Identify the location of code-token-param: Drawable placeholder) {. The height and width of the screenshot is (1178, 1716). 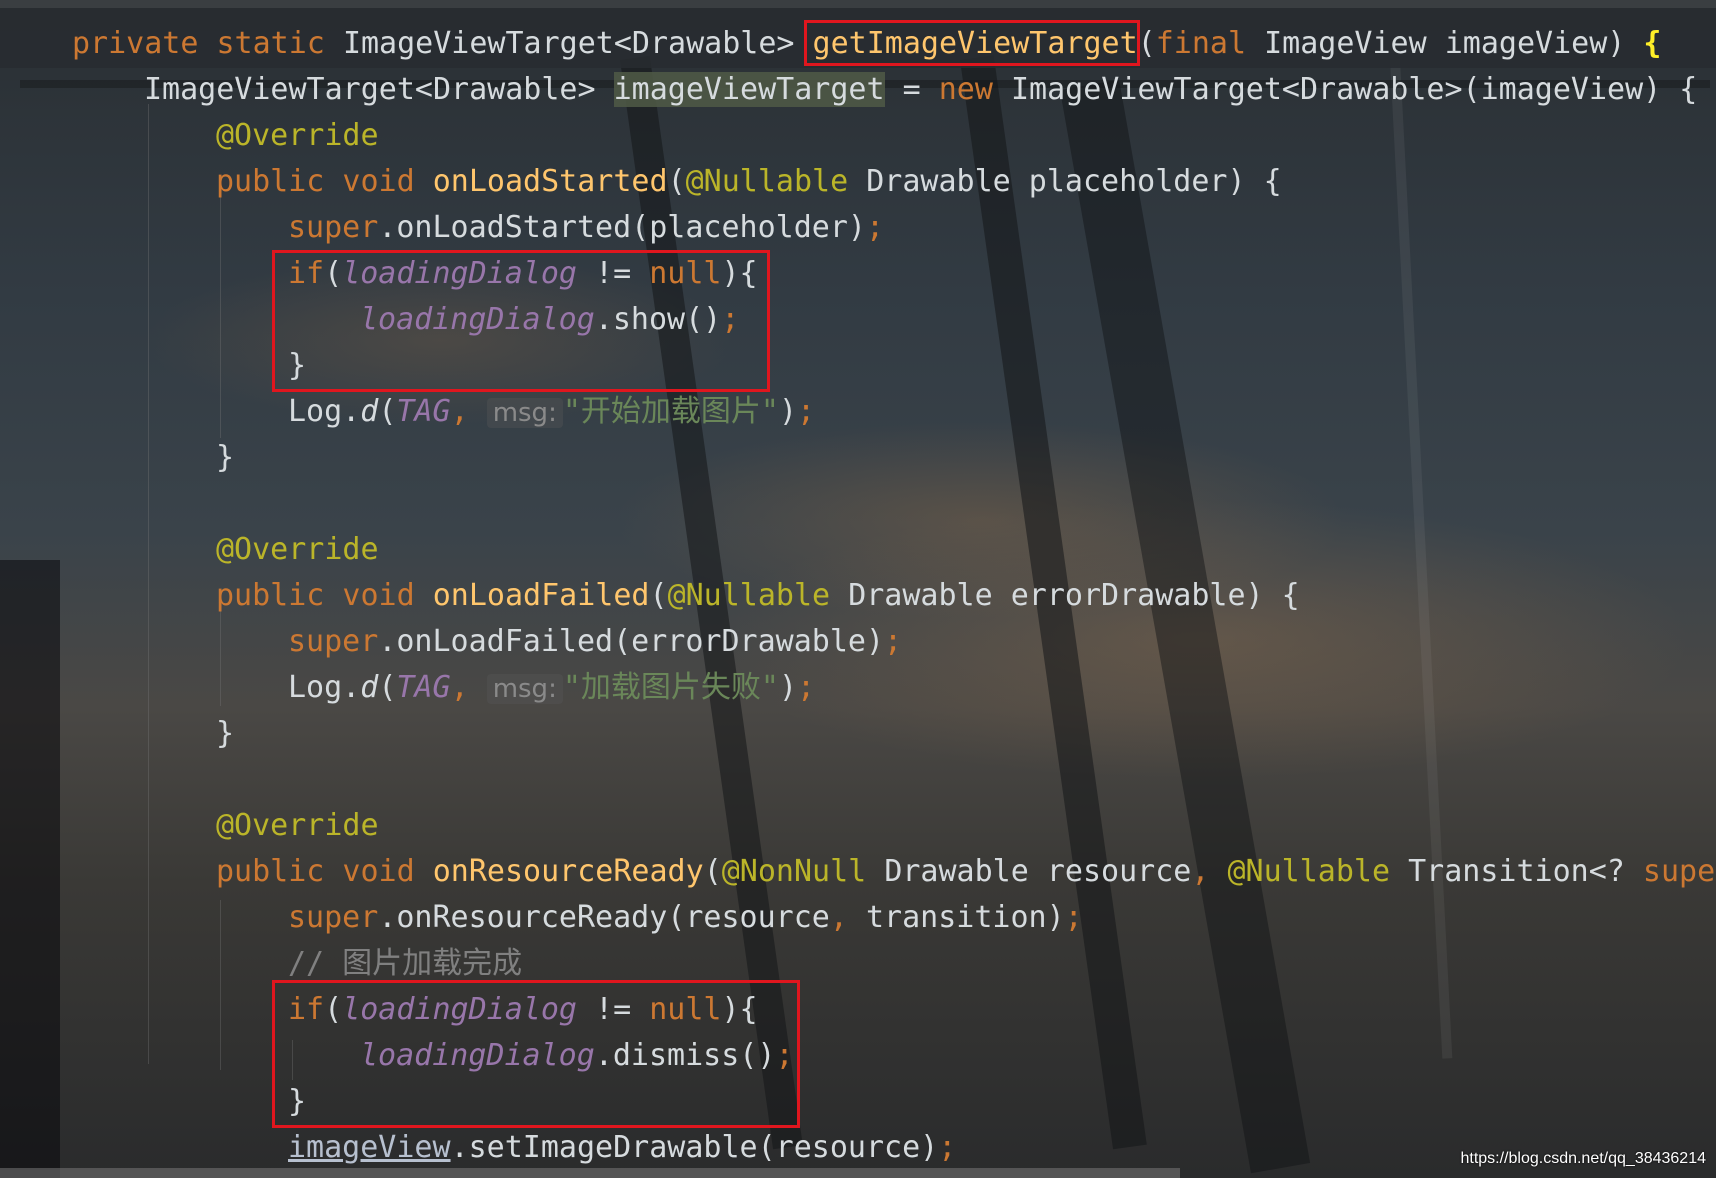
(1074, 181).